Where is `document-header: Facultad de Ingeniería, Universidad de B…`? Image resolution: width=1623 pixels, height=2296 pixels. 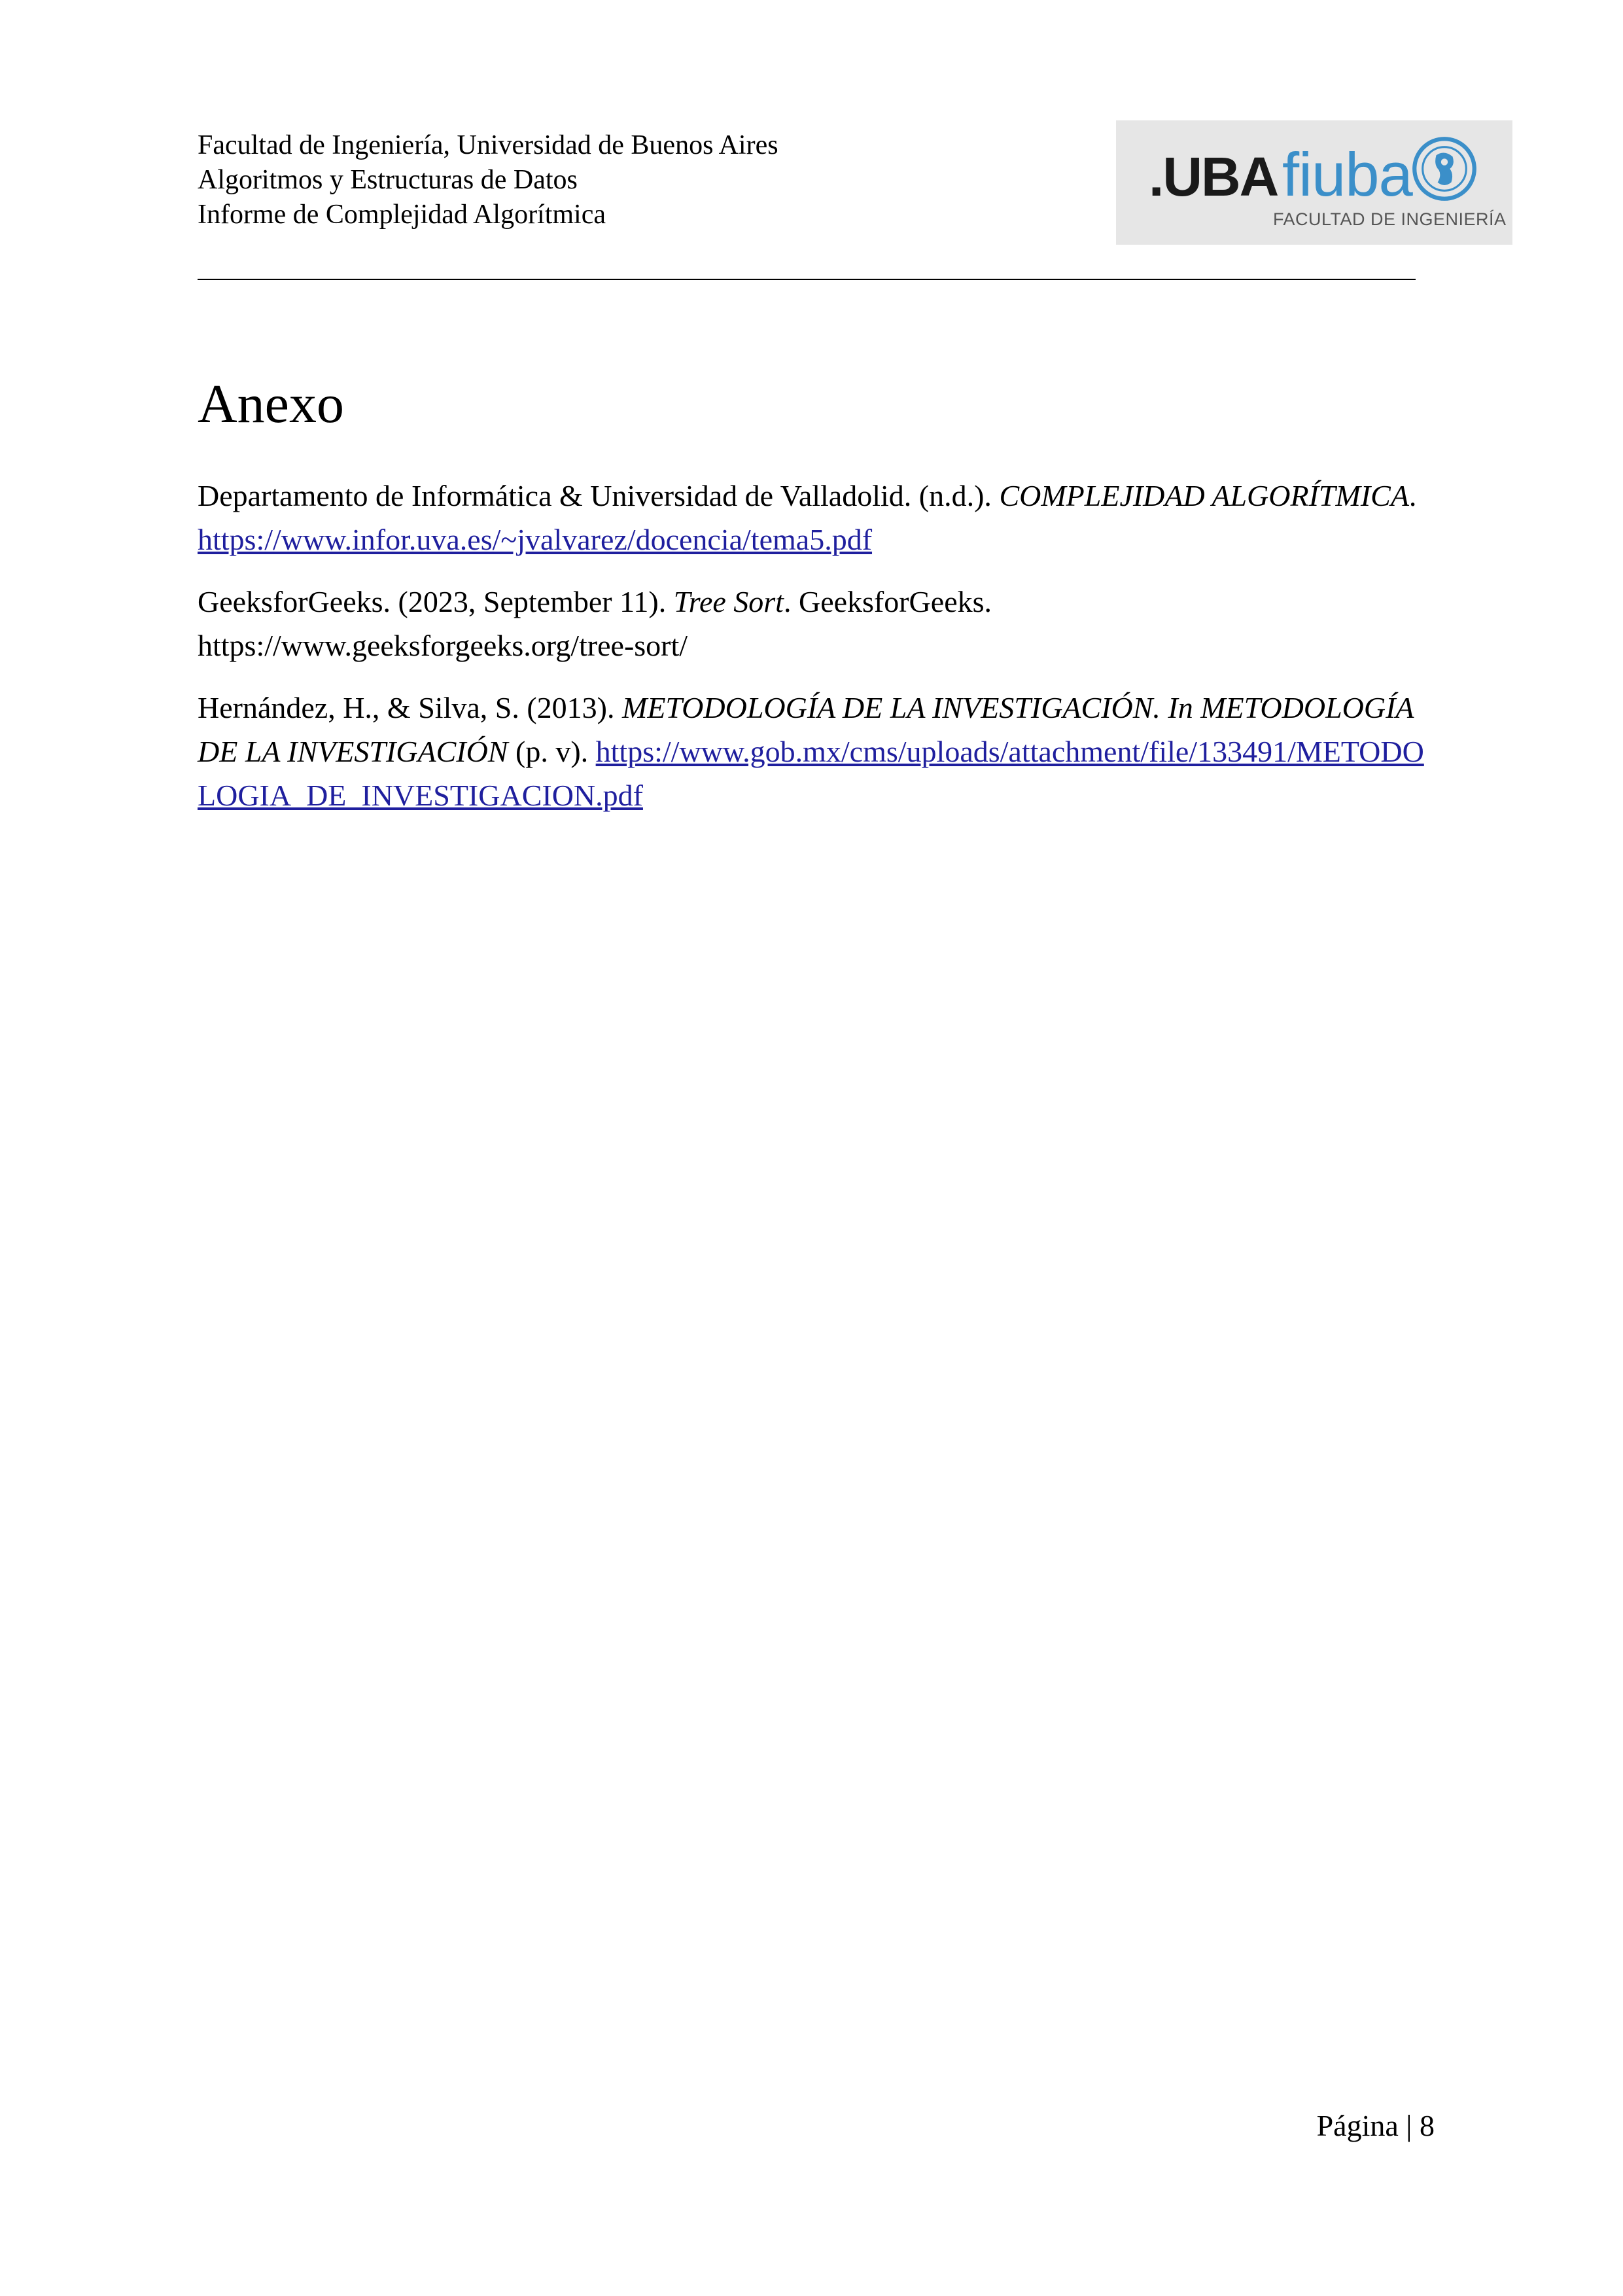 document-header: Facultad de Ingeniería, Universidad de B… is located at coordinates (488, 180).